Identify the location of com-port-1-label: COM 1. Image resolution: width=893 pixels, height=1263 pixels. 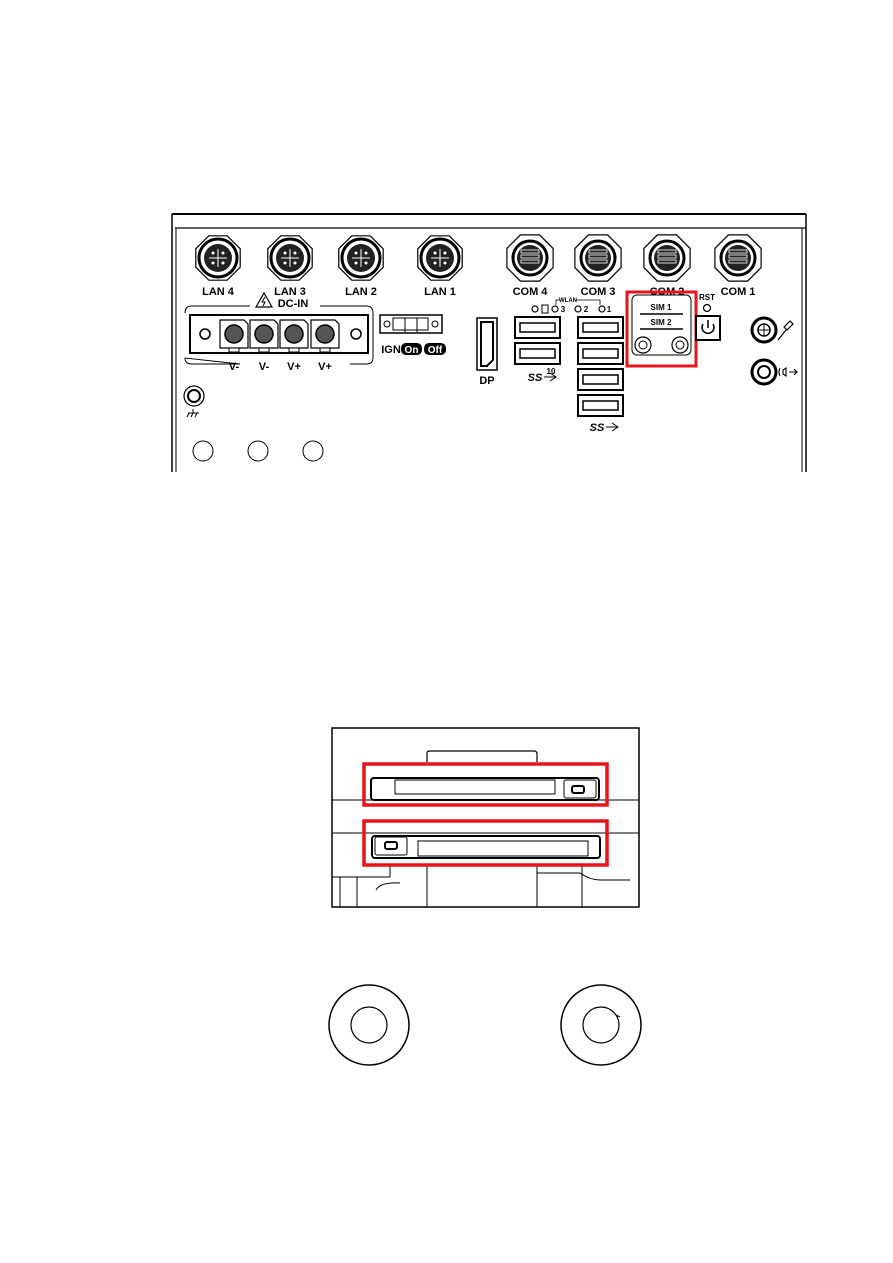
(738, 292).